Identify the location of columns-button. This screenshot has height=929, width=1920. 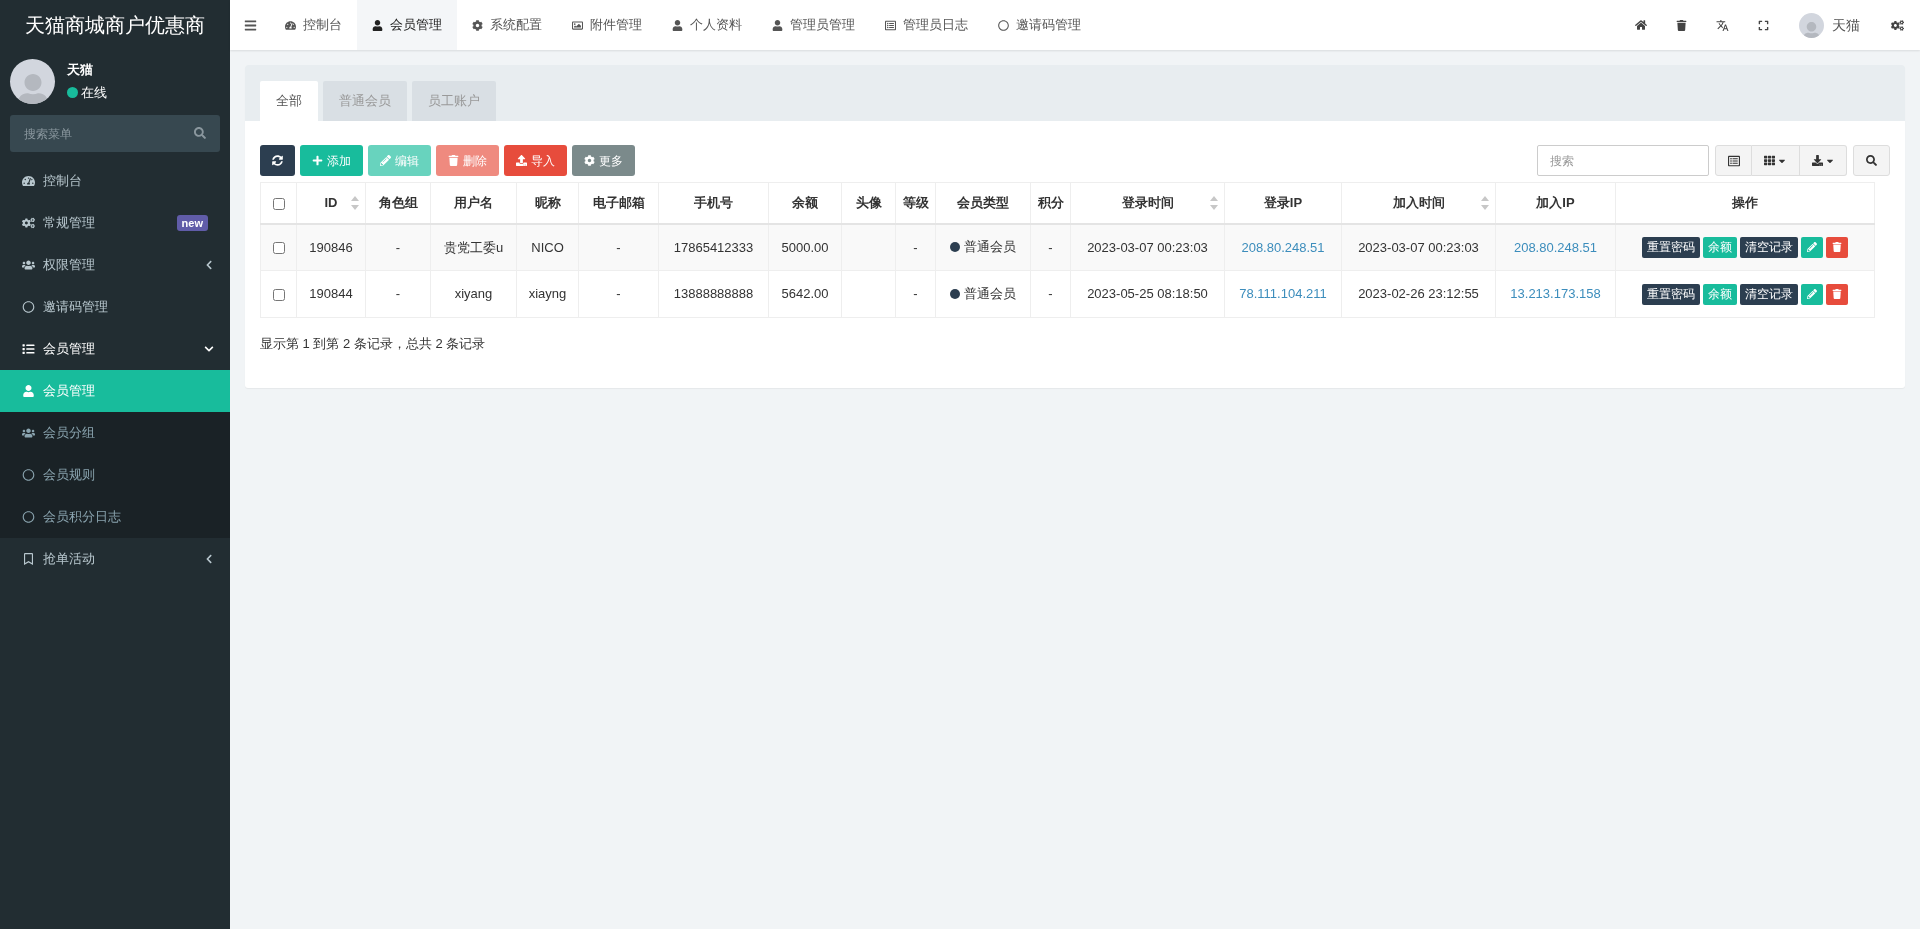
(1776, 160).